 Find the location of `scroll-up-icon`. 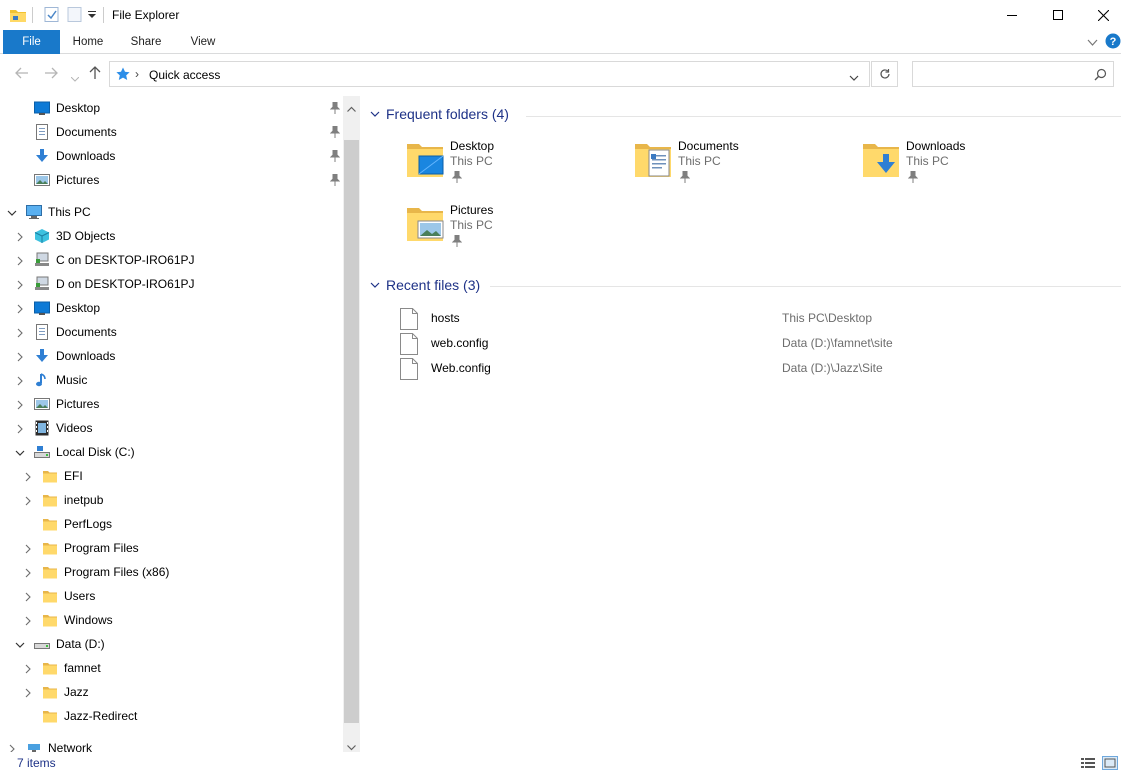

scroll-up-icon is located at coordinates (351, 108).